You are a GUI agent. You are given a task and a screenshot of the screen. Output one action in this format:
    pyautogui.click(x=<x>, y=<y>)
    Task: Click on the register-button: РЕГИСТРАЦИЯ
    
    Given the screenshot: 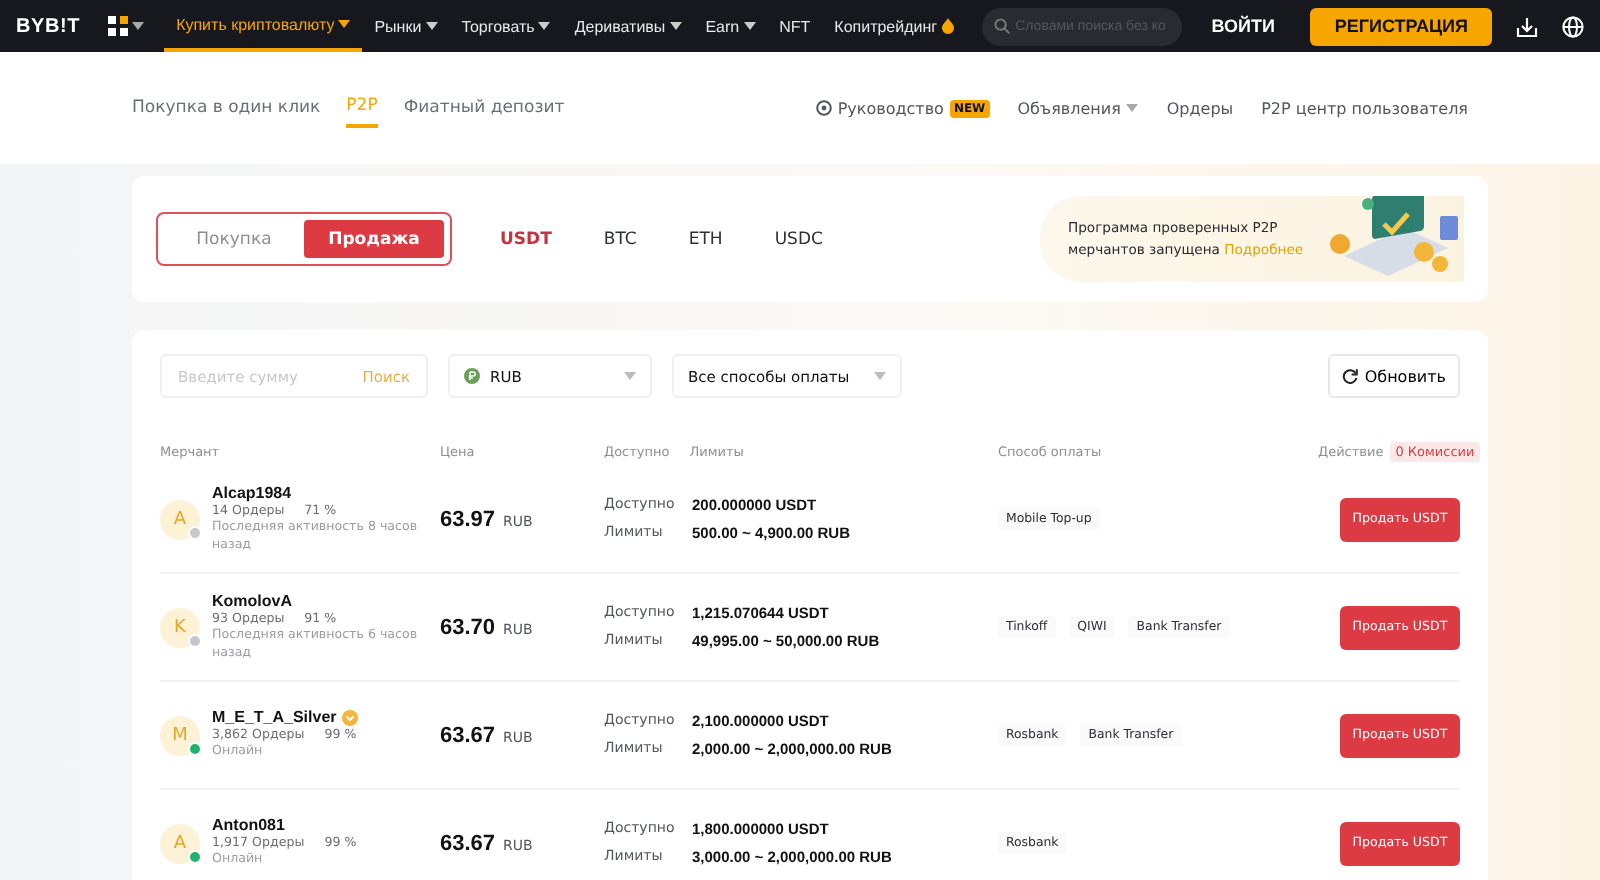 What is the action you would take?
    pyautogui.click(x=1401, y=26)
    